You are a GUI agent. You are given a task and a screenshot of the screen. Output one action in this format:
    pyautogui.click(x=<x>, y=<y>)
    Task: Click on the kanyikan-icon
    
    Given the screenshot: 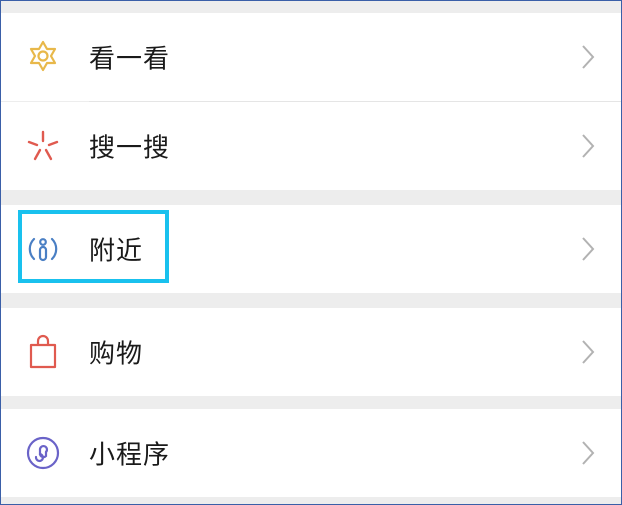 What is the action you would take?
    pyautogui.click(x=43, y=57)
    